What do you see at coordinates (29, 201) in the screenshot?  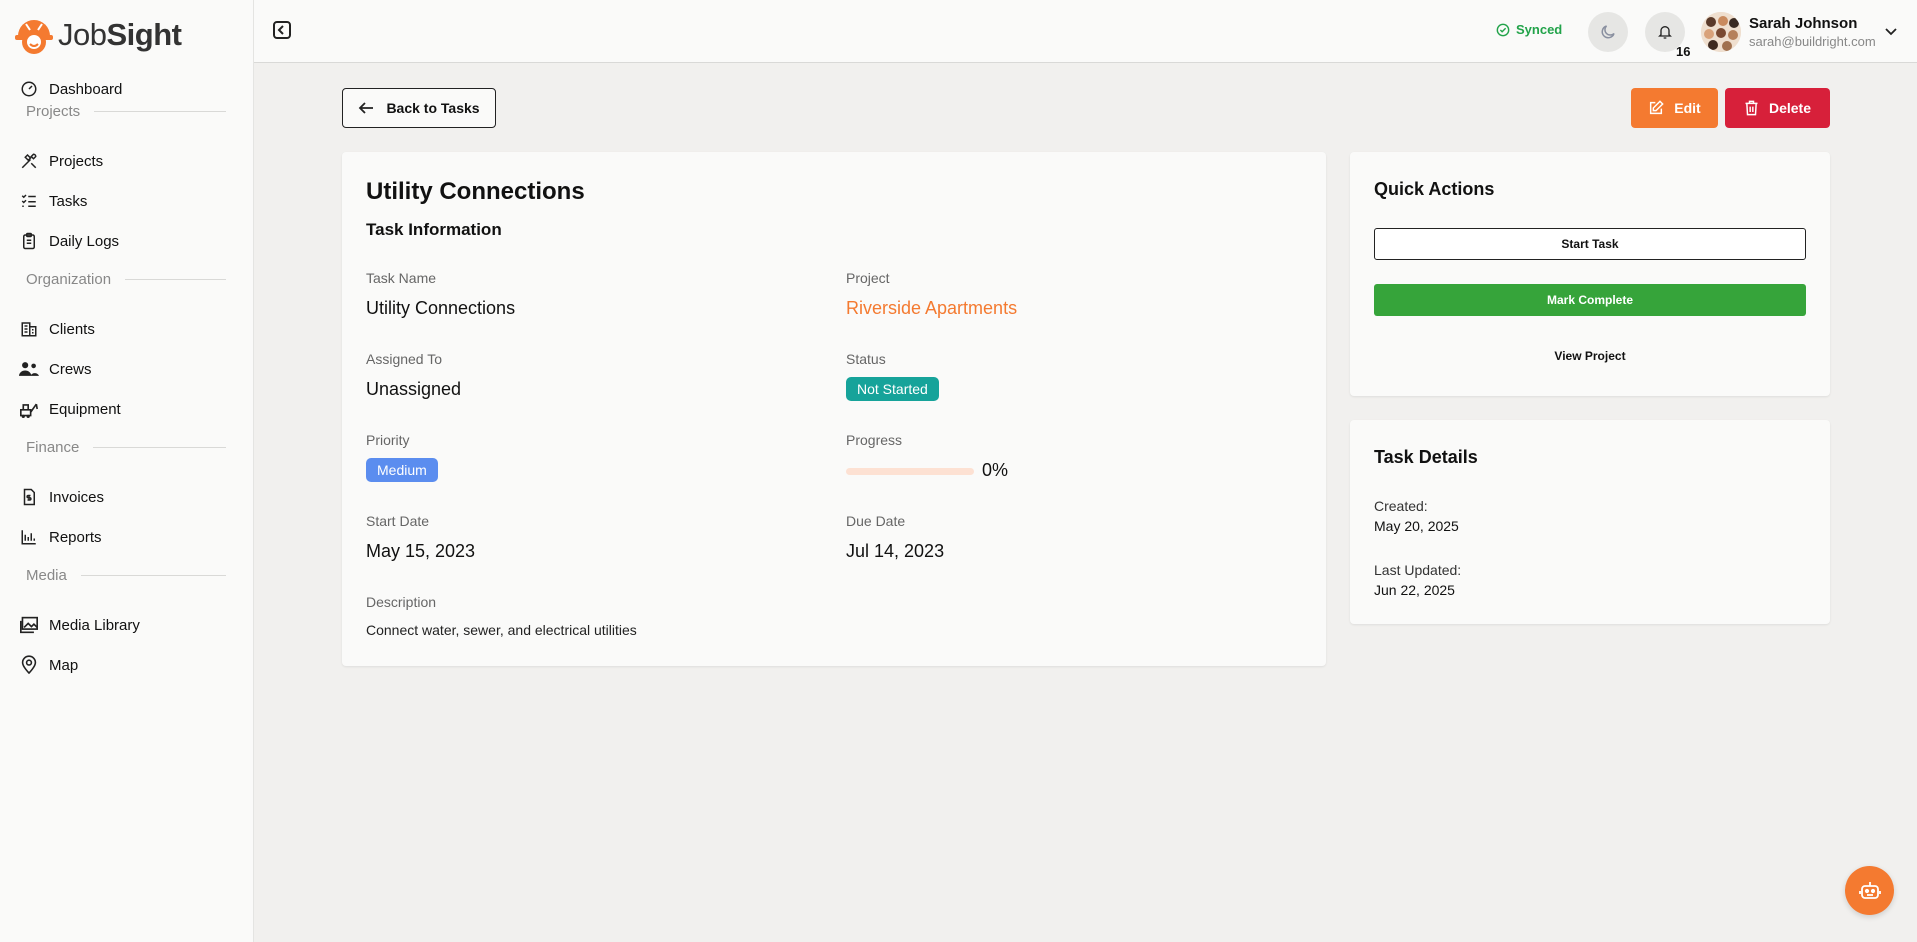 I see `list-checks-icon` at bounding box center [29, 201].